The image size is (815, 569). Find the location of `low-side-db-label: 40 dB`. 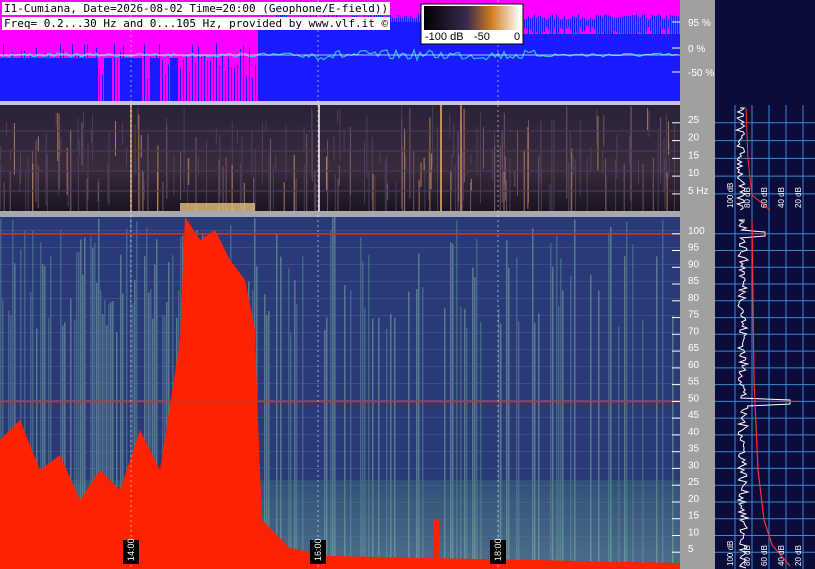

low-side-db-label: 40 dB is located at coordinates (781, 197).